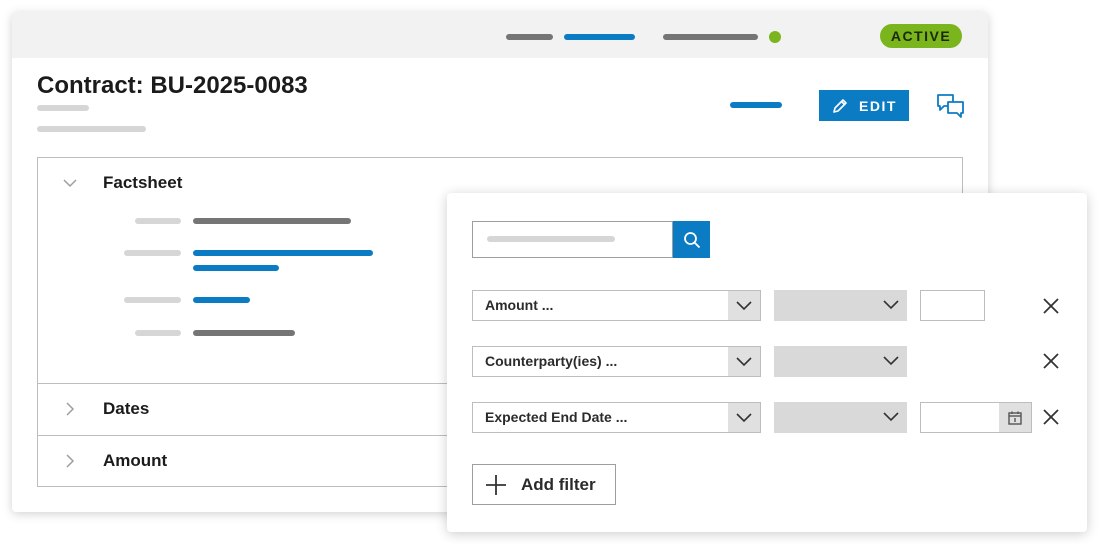 The width and height of the screenshot is (1100, 545). What do you see at coordinates (775, 37) in the screenshot?
I see `status-dot` at bounding box center [775, 37].